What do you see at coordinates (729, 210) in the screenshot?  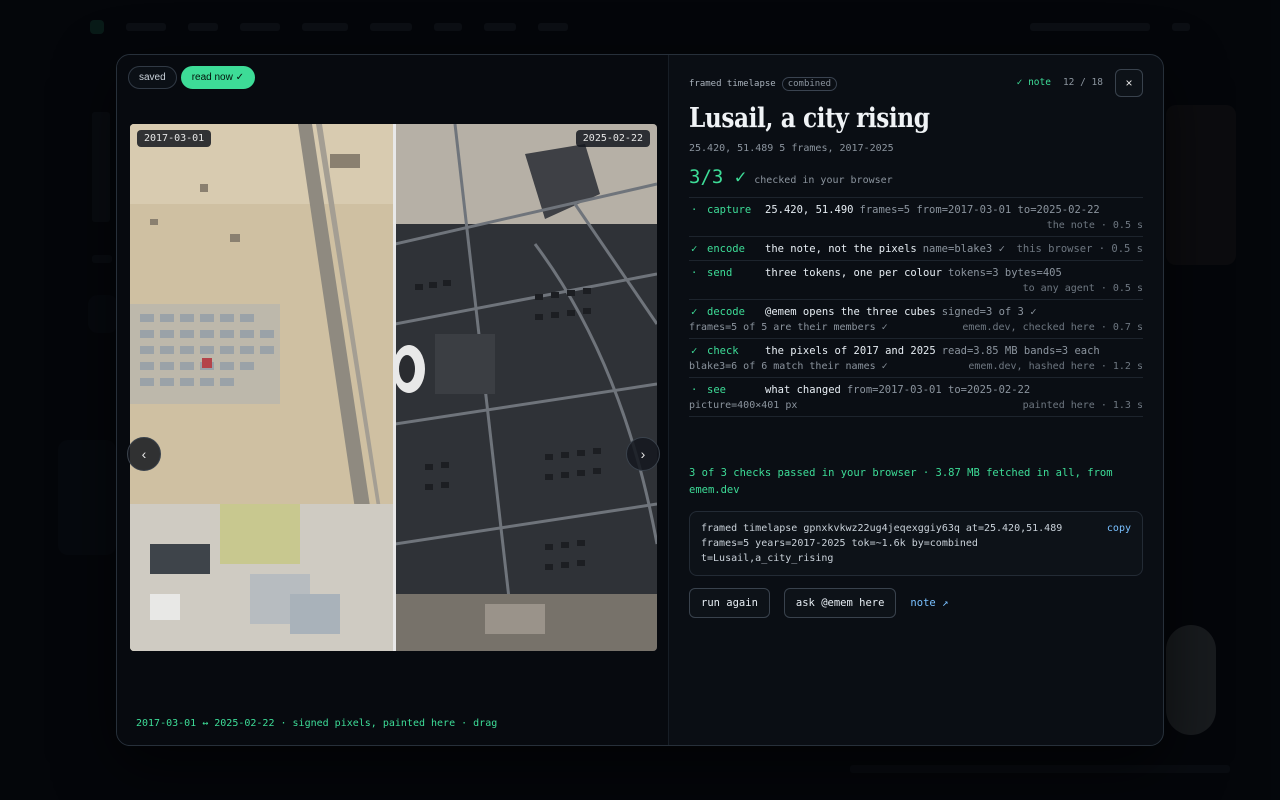 I see `step-name: capture` at bounding box center [729, 210].